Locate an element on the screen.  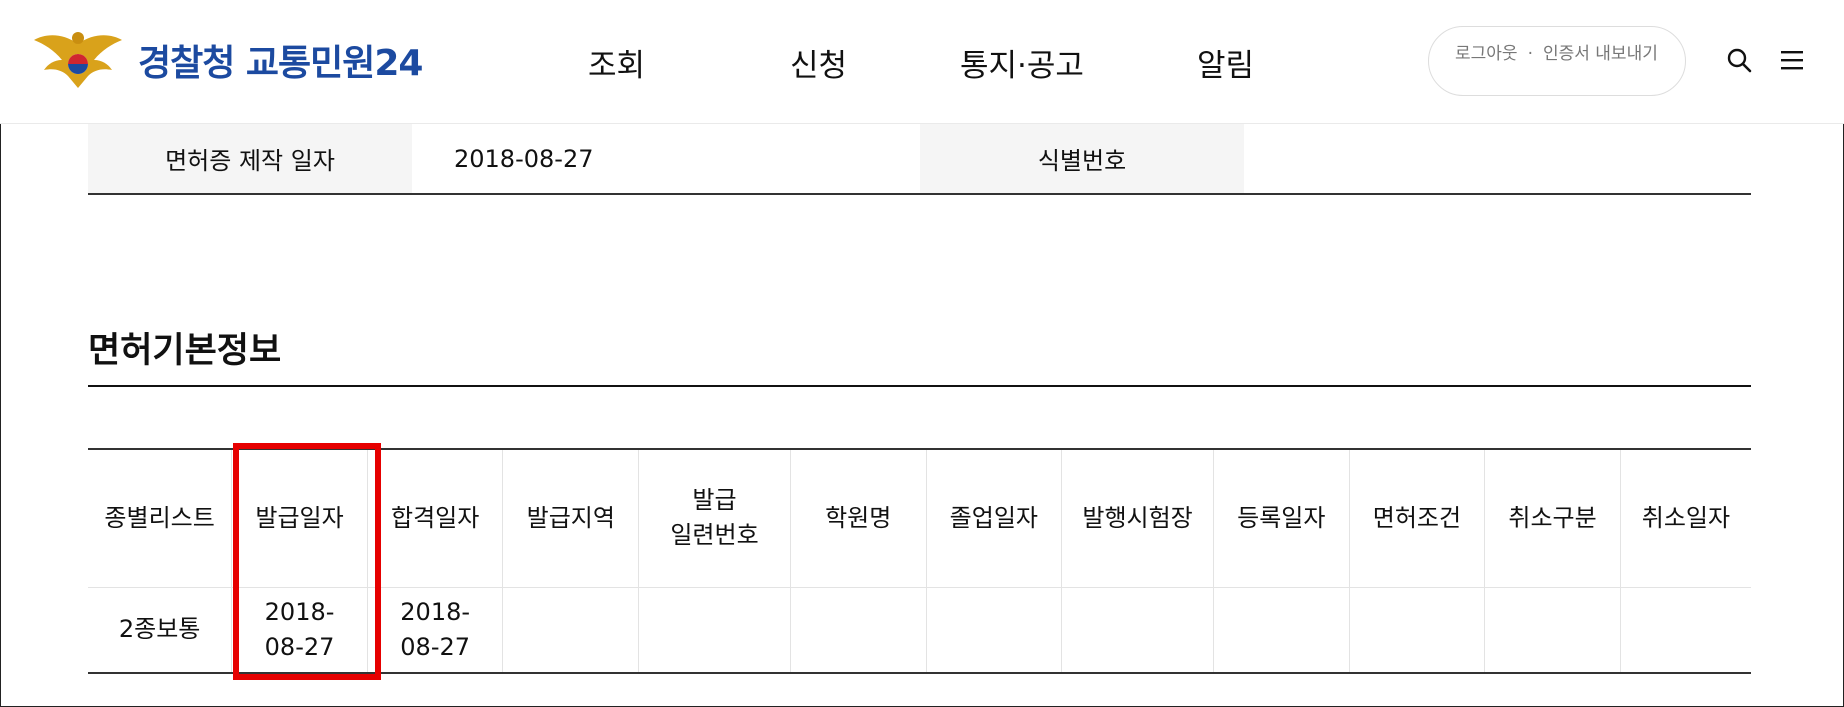
search-icon is located at coordinates (1739, 60).